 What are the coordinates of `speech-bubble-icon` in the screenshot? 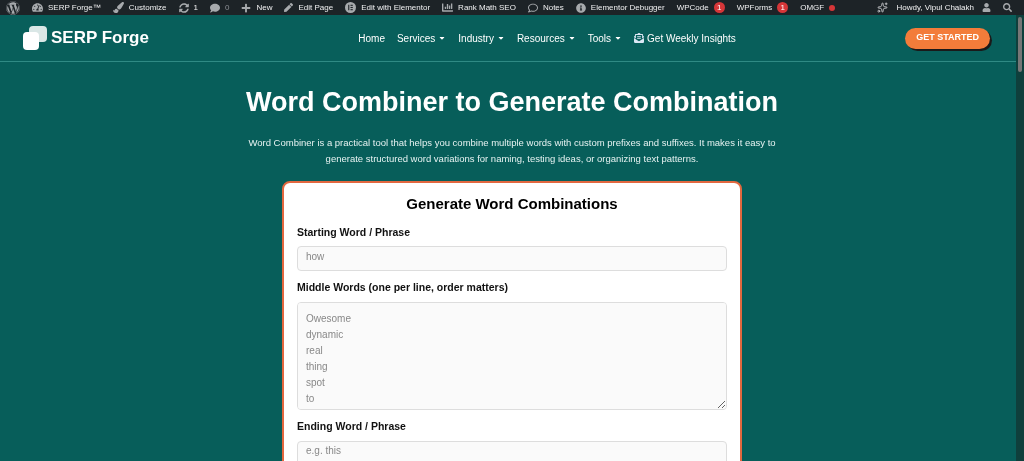 It's located at (532, 7).